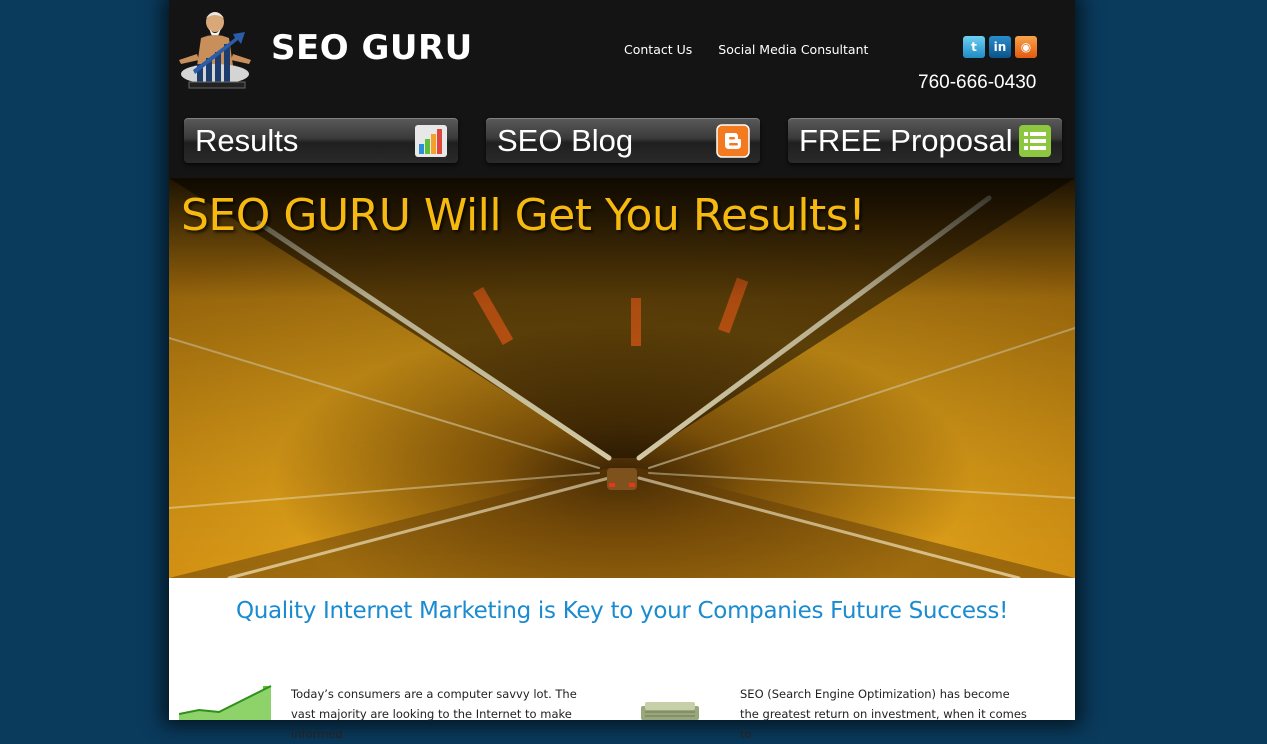 This screenshot has width=1267, height=744. What do you see at coordinates (733, 141) in the screenshot?
I see `blogger-icon` at bounding box center [733, 141].